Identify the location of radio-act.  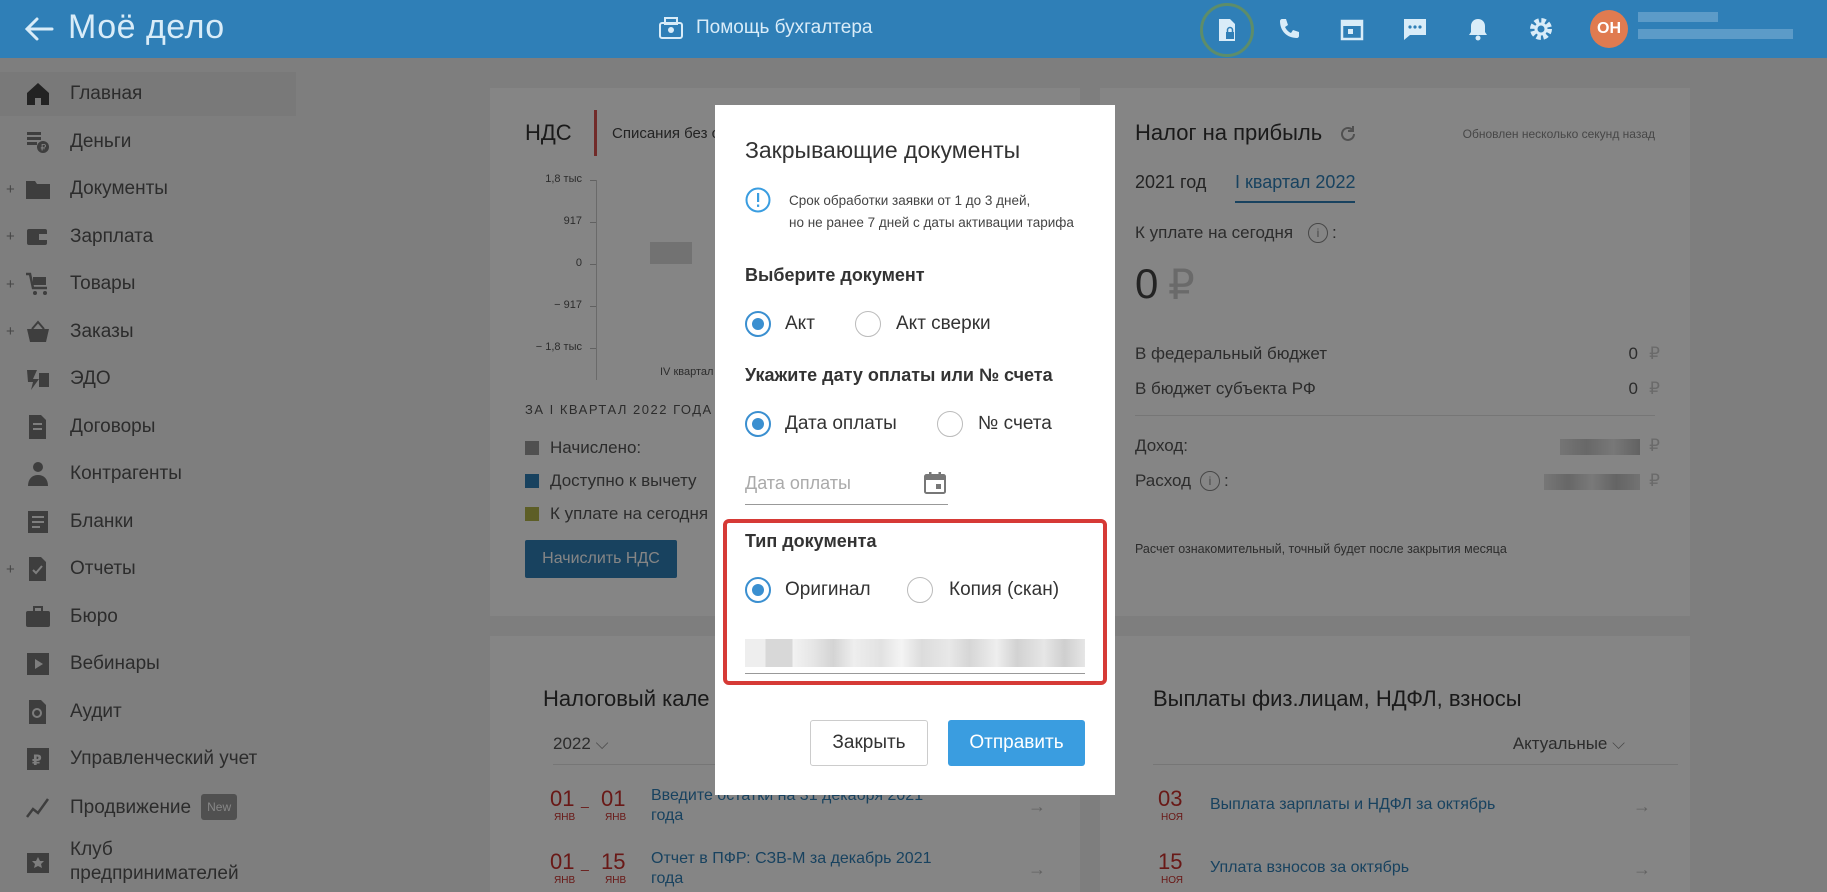
(758, 324).